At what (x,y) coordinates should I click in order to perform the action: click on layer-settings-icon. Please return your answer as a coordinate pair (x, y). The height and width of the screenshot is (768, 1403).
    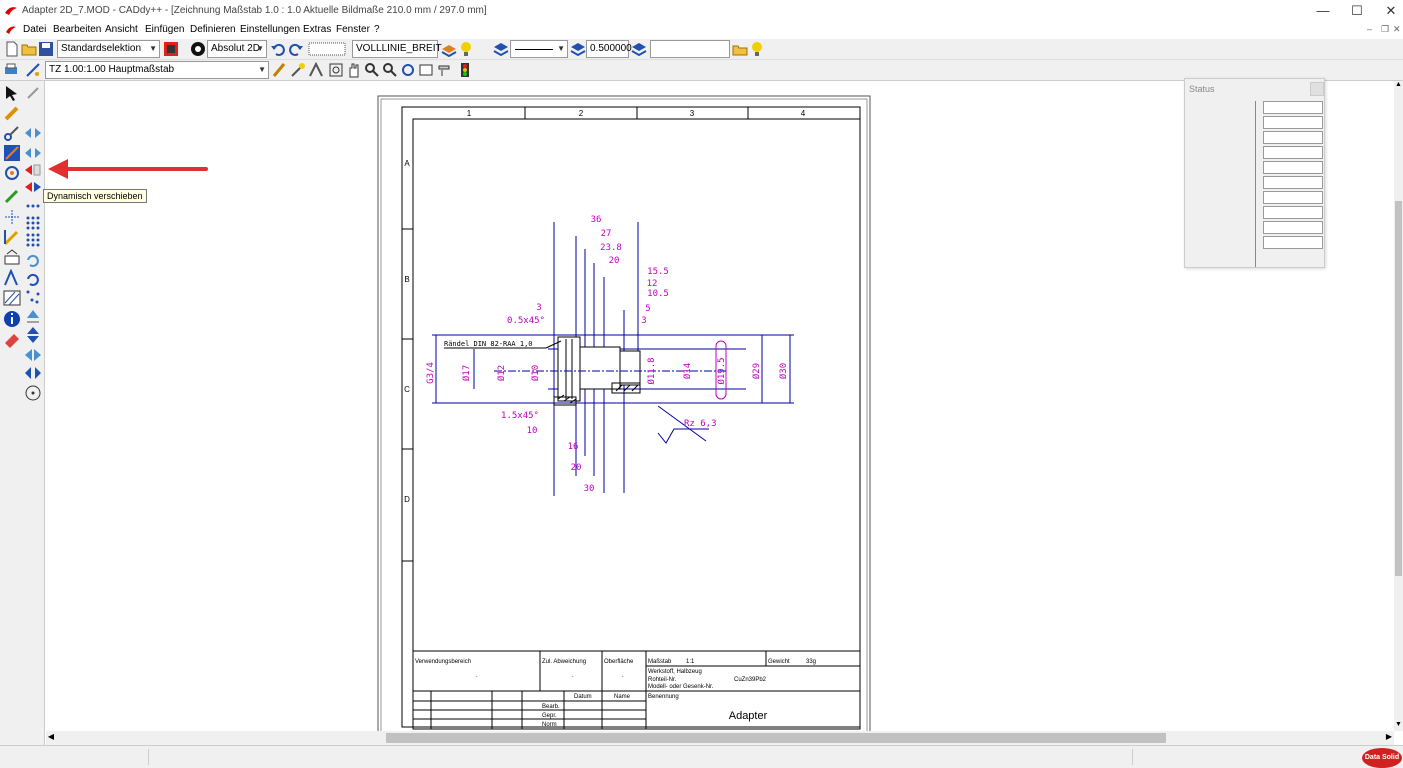
    Looking at the image, I should click on (639, 49).